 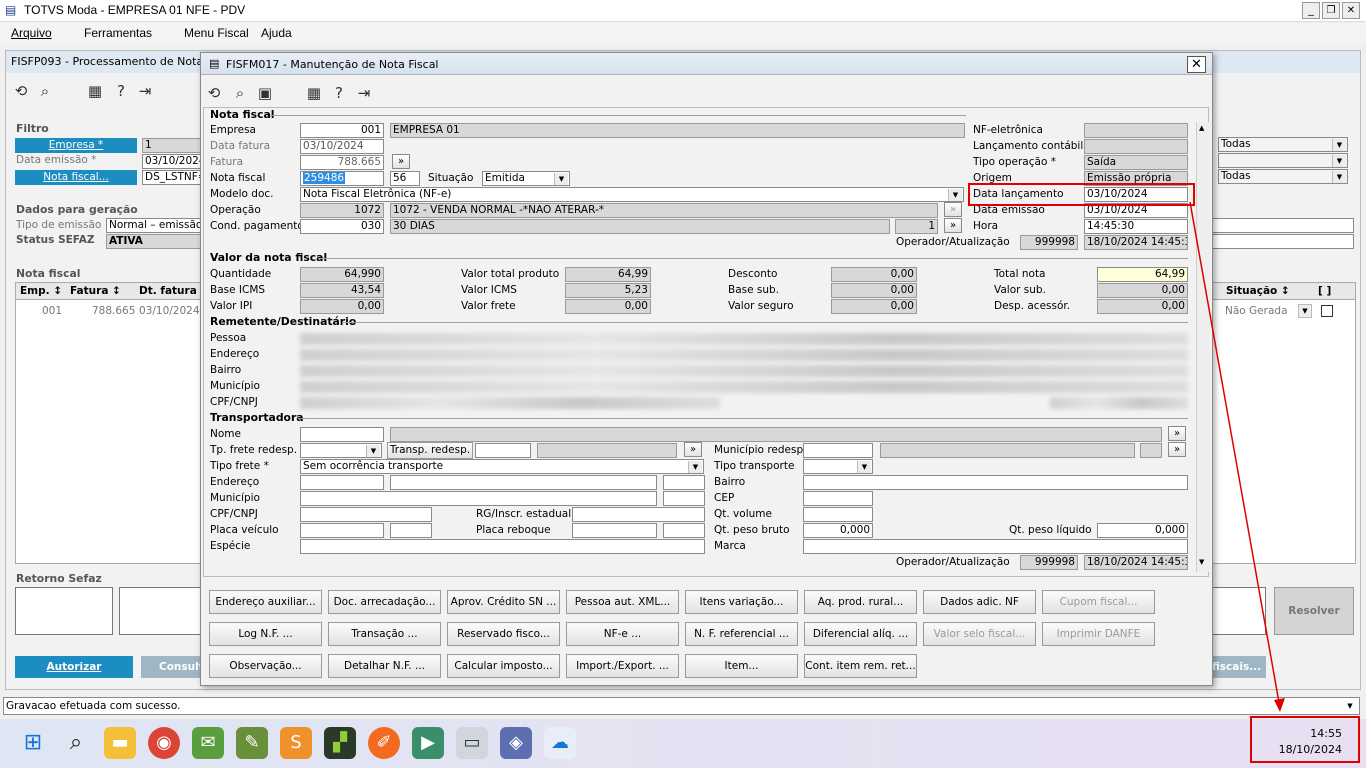 What do you see at coordinates (1279, 705) in the screenshot?
I see `annotation-arrow-head` at bounding box center [1279, 705].